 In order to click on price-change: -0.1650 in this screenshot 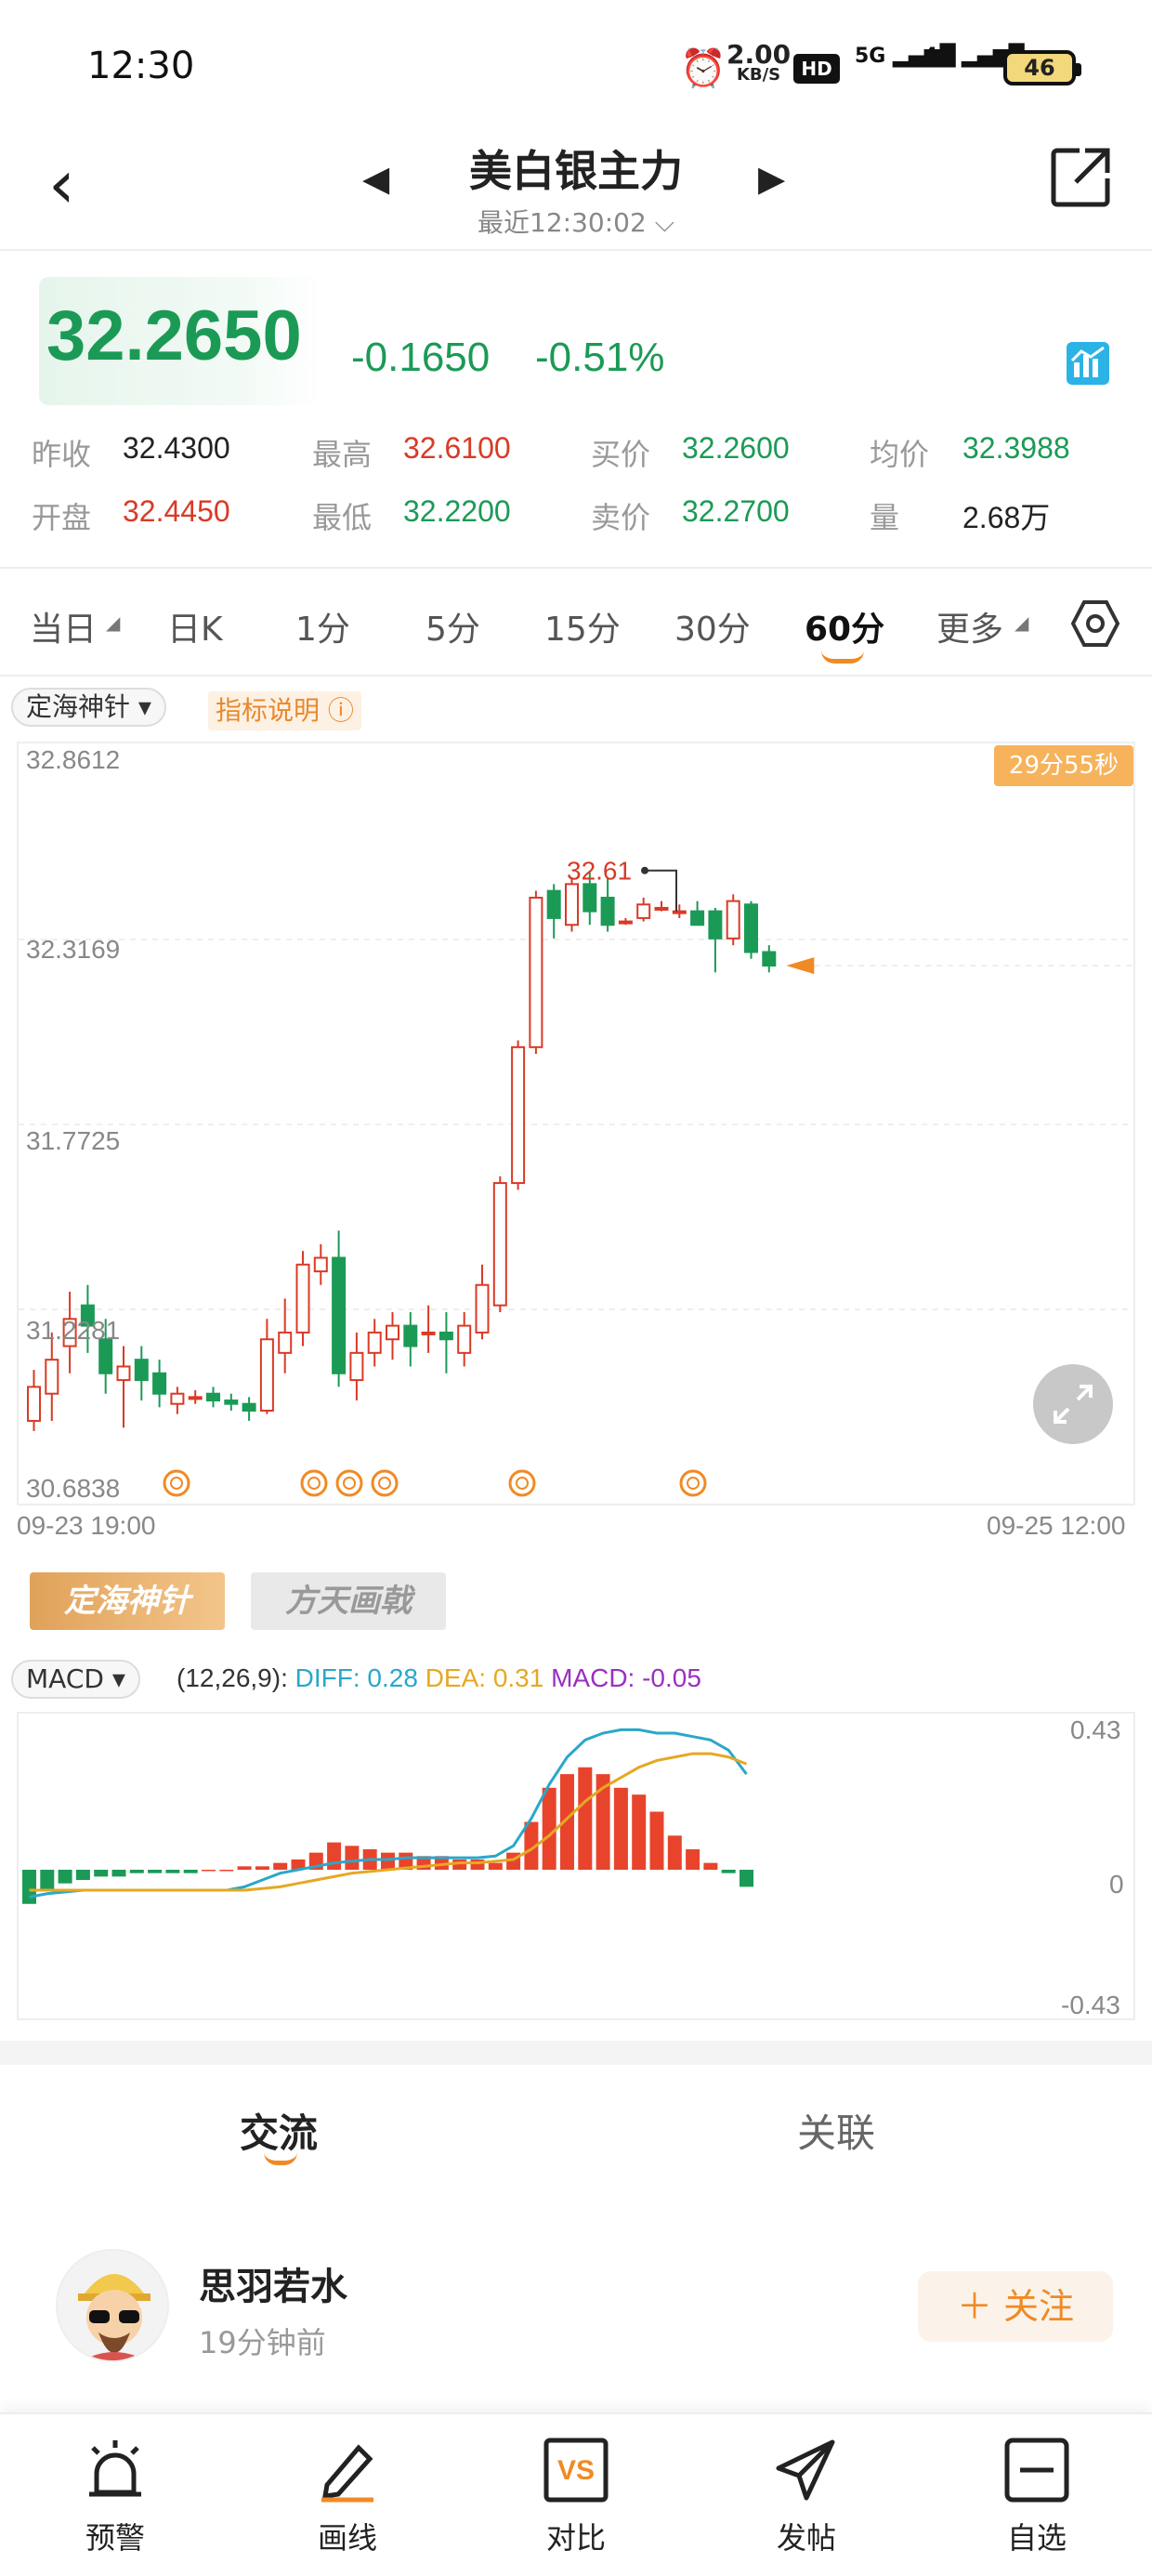, I will do `click(421, 357)`.